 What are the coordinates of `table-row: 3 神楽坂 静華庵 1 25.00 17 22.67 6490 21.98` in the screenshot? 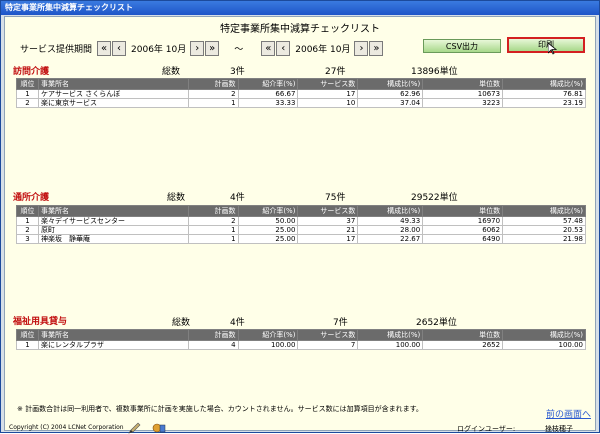 It's located at (301, 239).